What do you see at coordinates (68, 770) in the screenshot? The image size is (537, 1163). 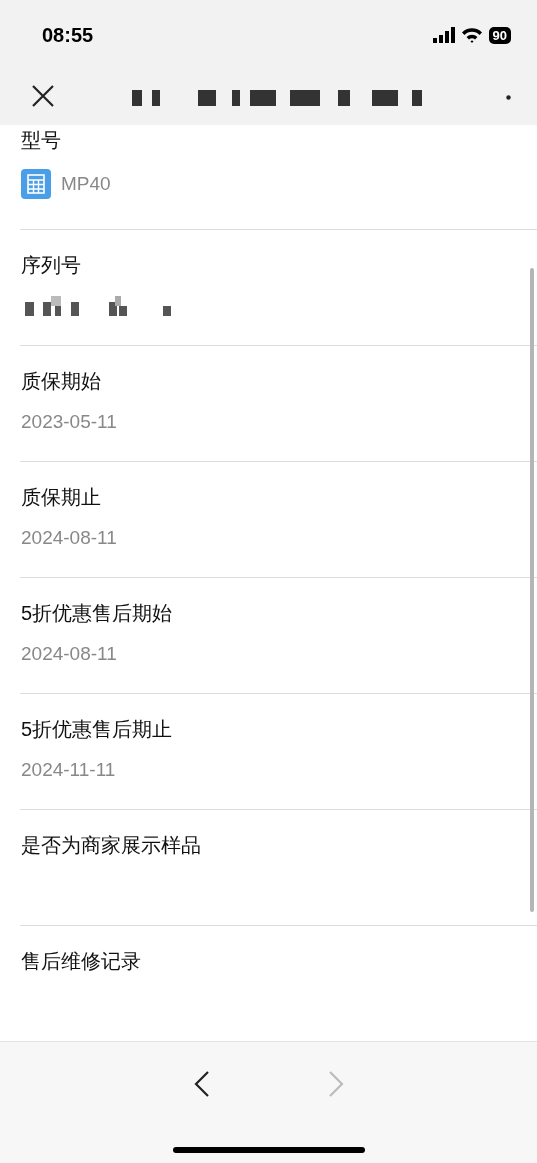 I see `field-value: 2024-11-11` at bounding box center [68, 770].